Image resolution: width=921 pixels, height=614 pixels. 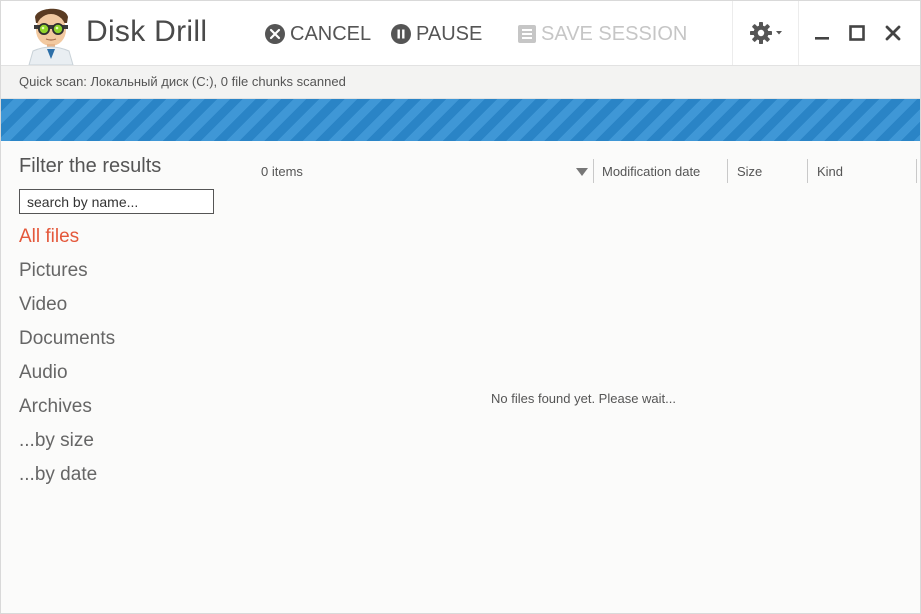 What do you see at coordinates (282, 171) in the screenshot?
I see `items-count: 0 items` at bounding box center [282, 171].